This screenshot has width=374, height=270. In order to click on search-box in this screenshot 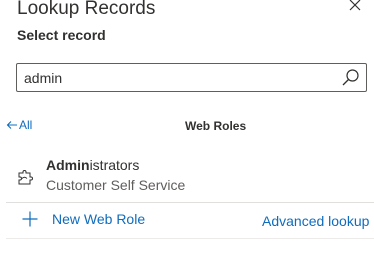, I will do `click(191, 77)`.